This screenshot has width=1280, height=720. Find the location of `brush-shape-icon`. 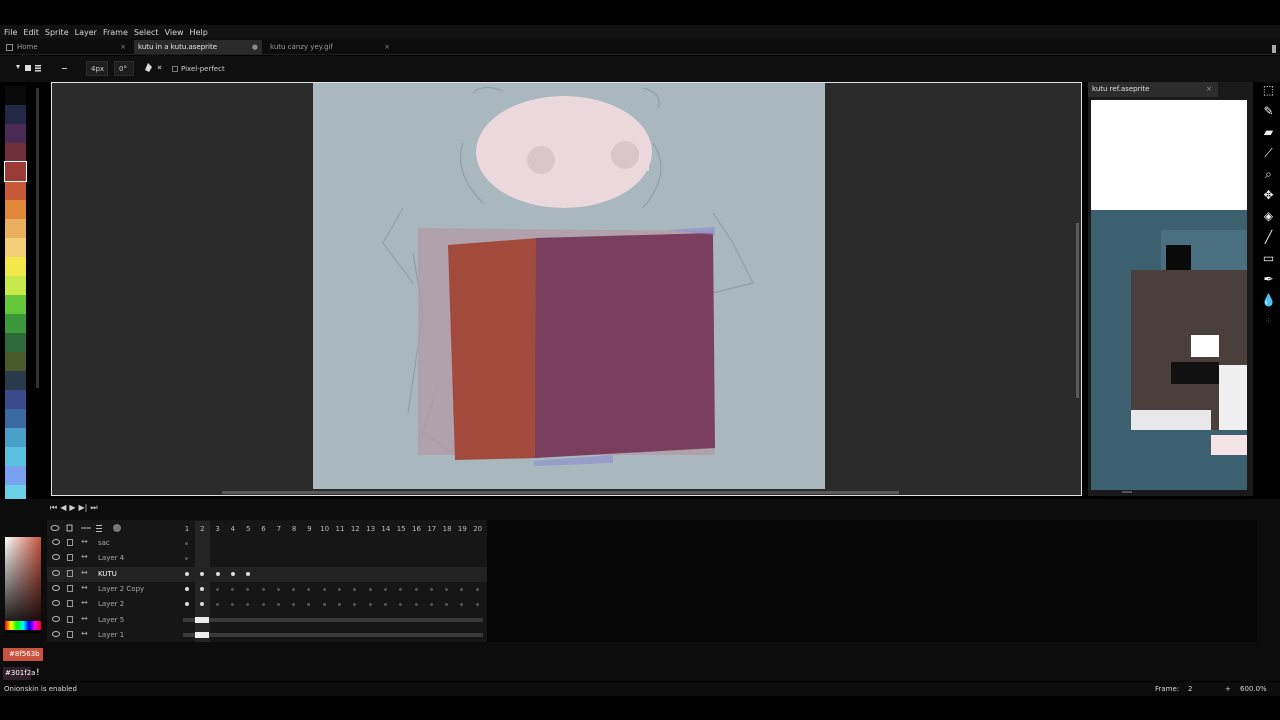

brush-shape-icon is located at coordinates (64, 68).